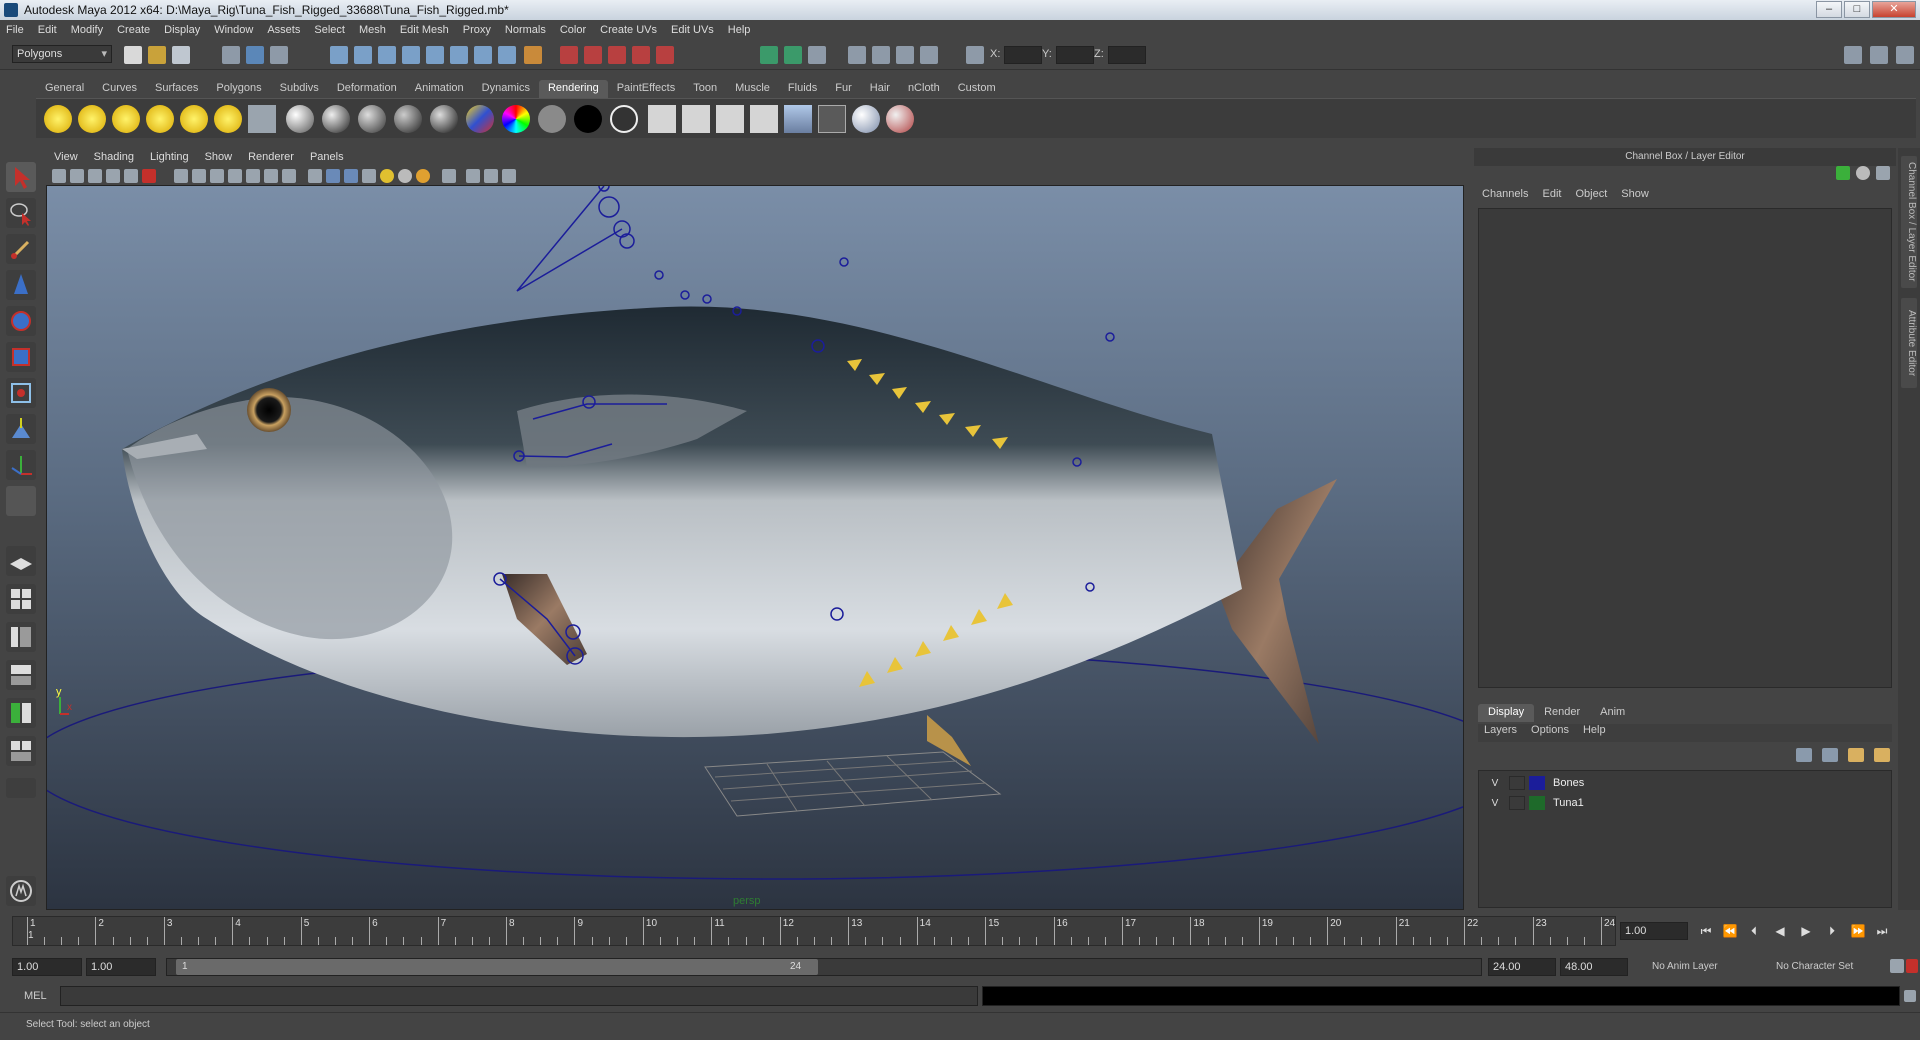  I want to click on layer-row-tuna1: V Tuna1, so click(1685, 803).